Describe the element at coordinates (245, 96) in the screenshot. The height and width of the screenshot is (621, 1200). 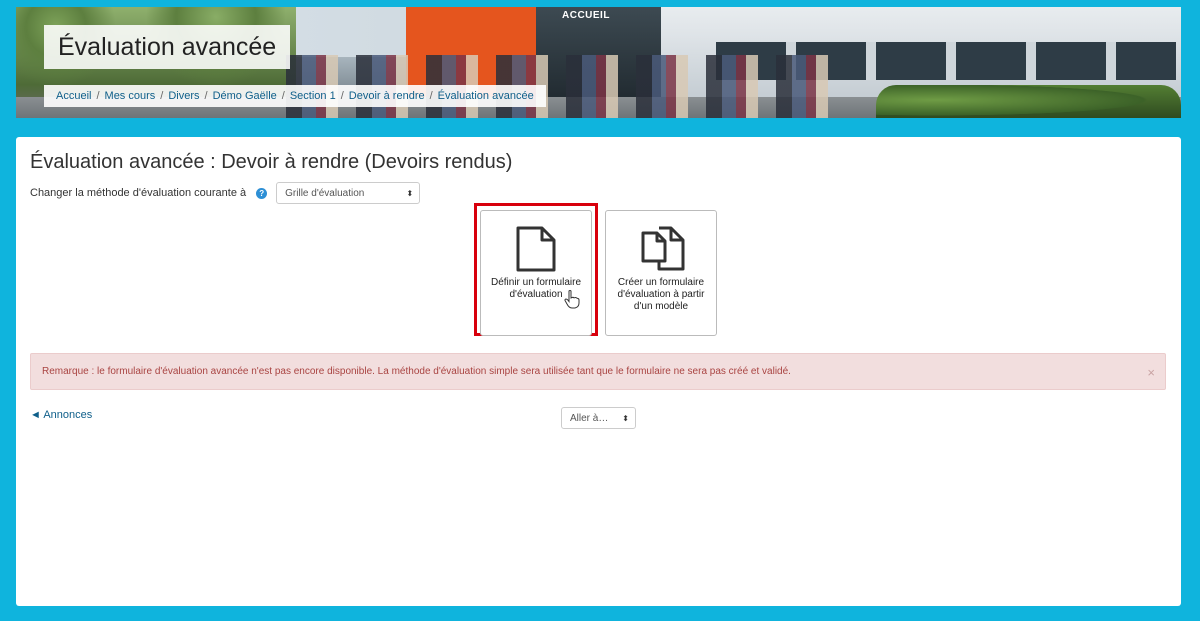
I see `breadcrumb-item-demo-gaelle: Démo Gaëlle` at that location.